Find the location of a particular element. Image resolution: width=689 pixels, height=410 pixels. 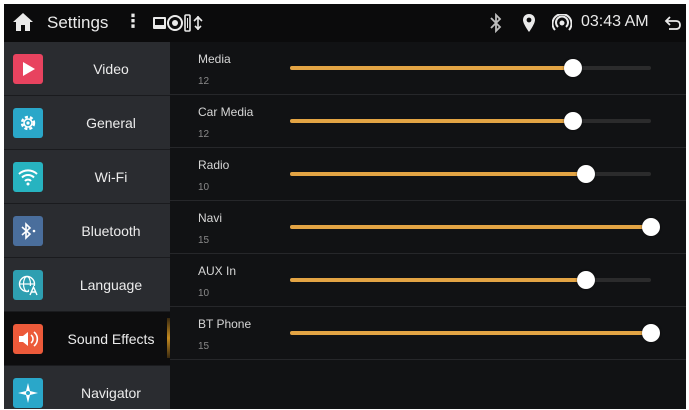

sidebar-item-navigator: Navigator is located at coordinates (87, 387).